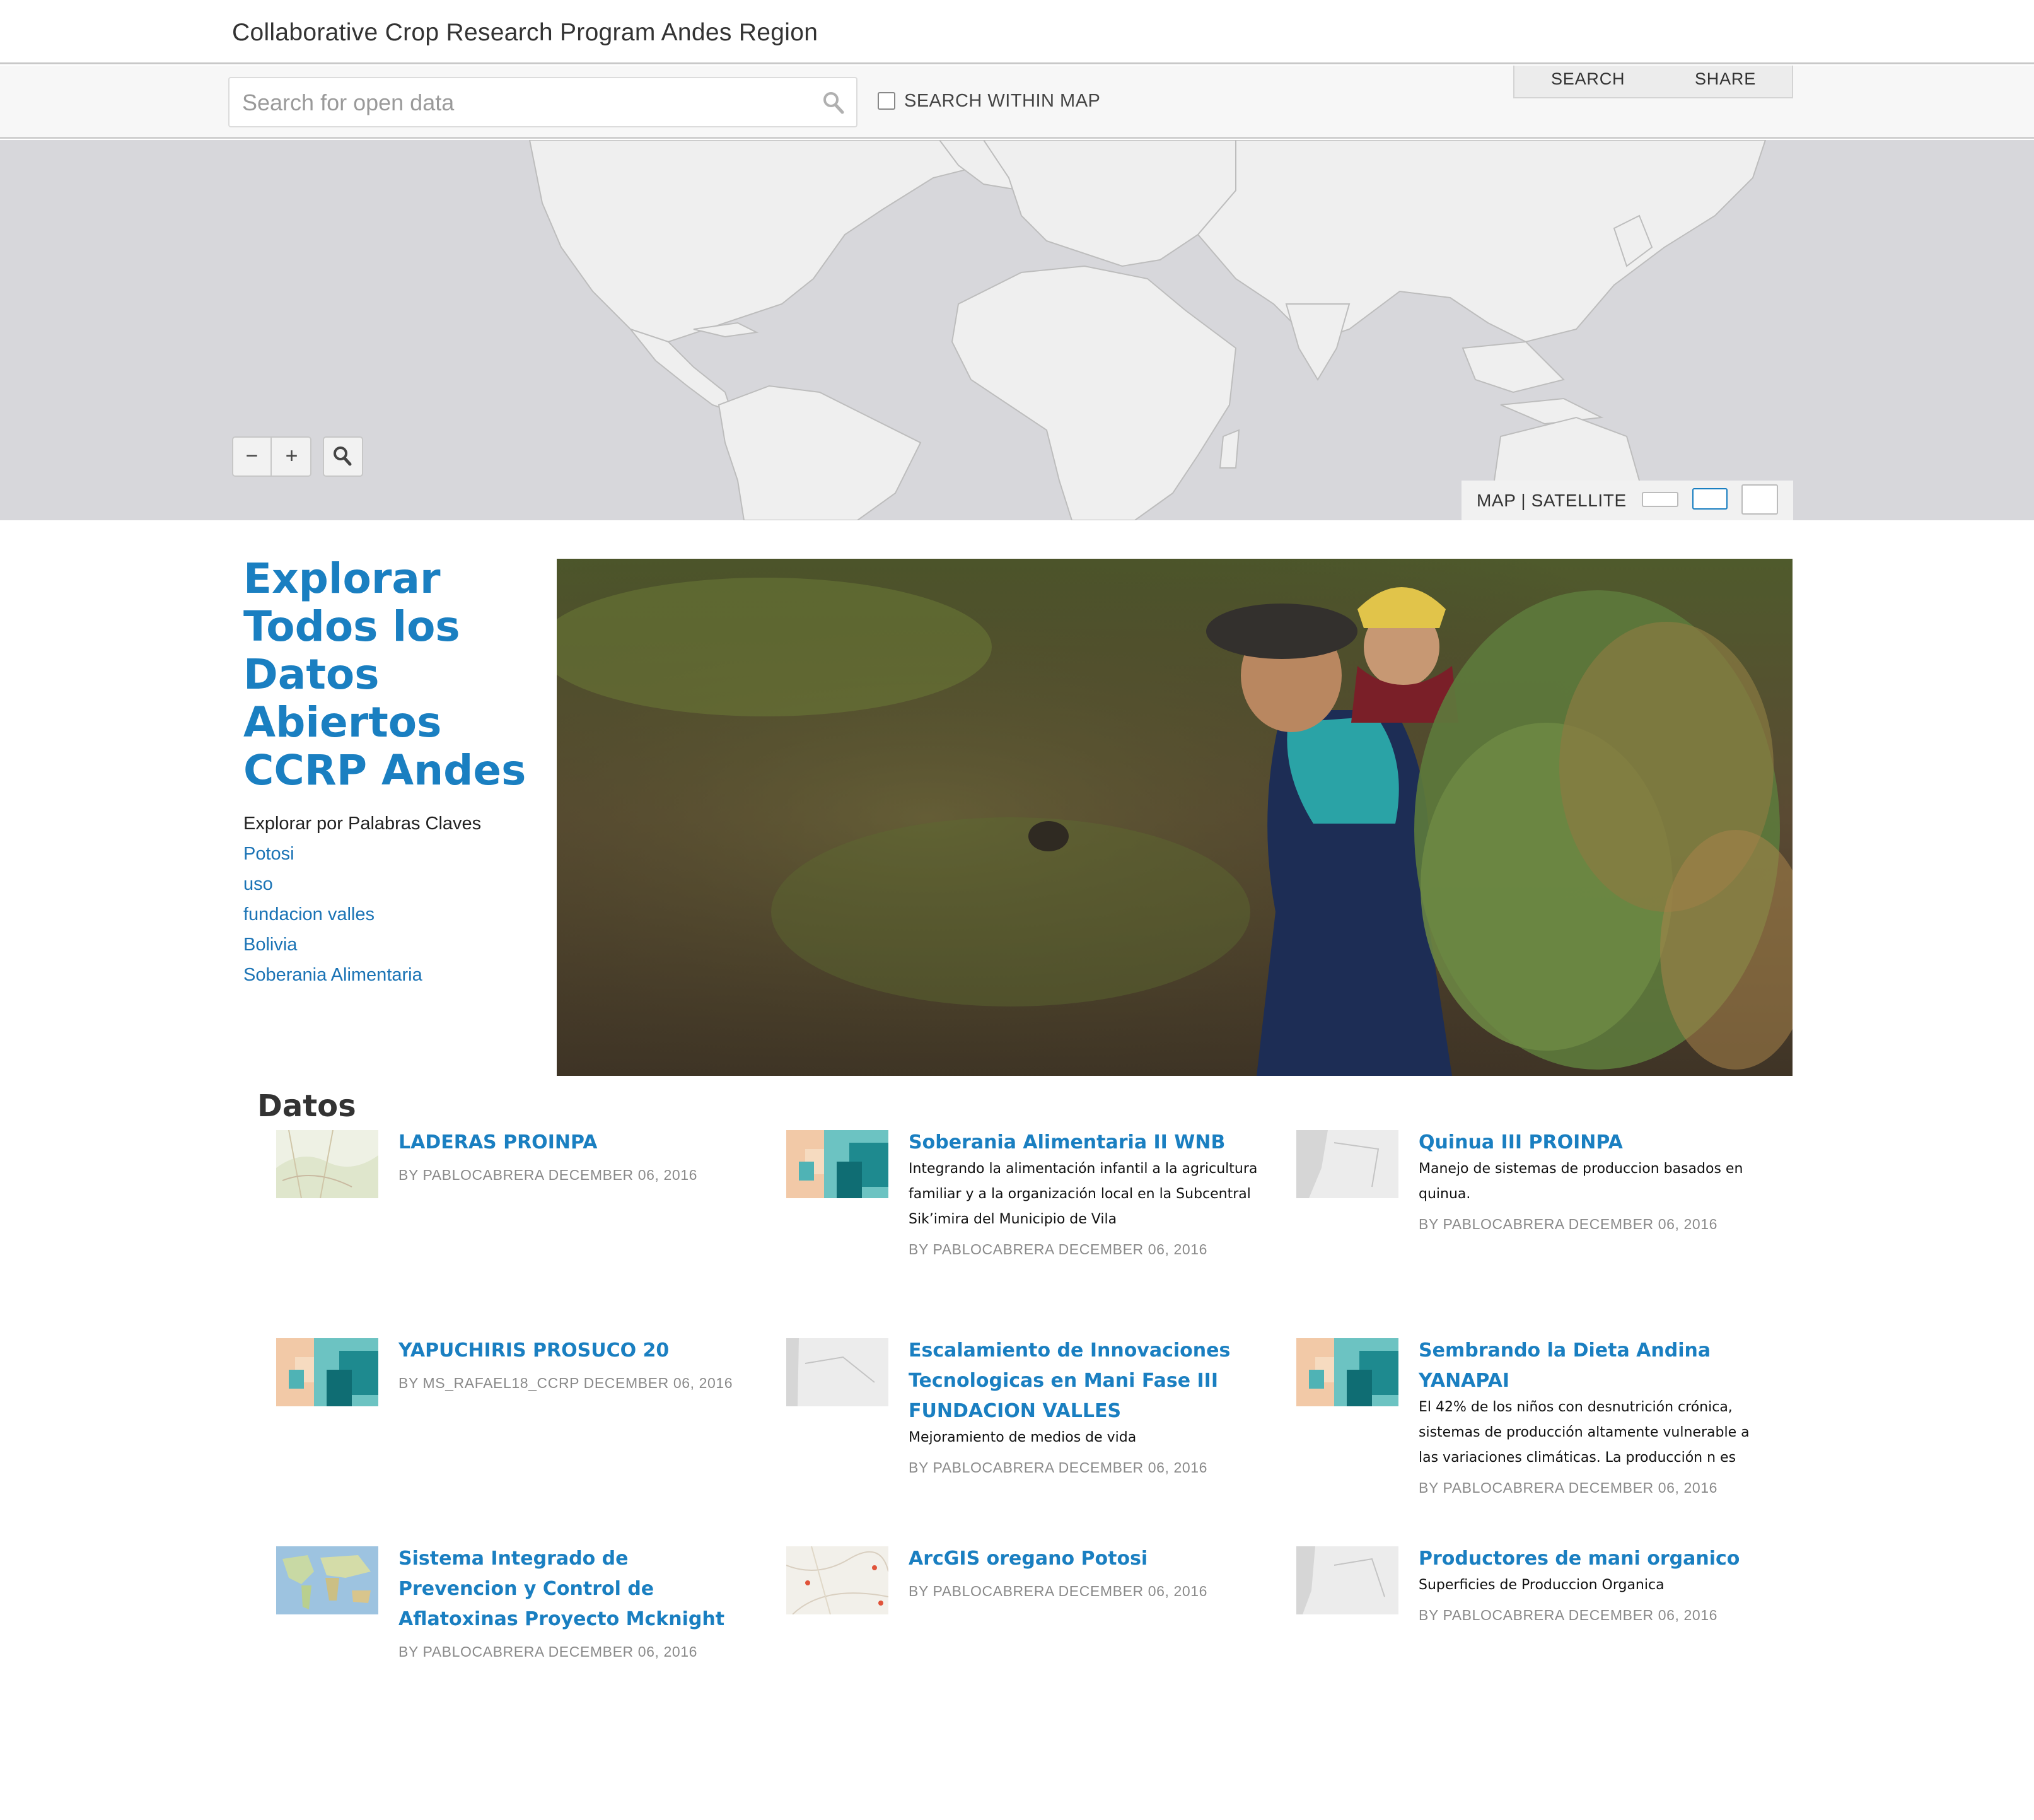 This screenshot has height=1820, width=2034. What do you see at coordinates (268, 854) in the screenshot?
I see `keyword-link: Potosi` at bounding box center [268, 854].